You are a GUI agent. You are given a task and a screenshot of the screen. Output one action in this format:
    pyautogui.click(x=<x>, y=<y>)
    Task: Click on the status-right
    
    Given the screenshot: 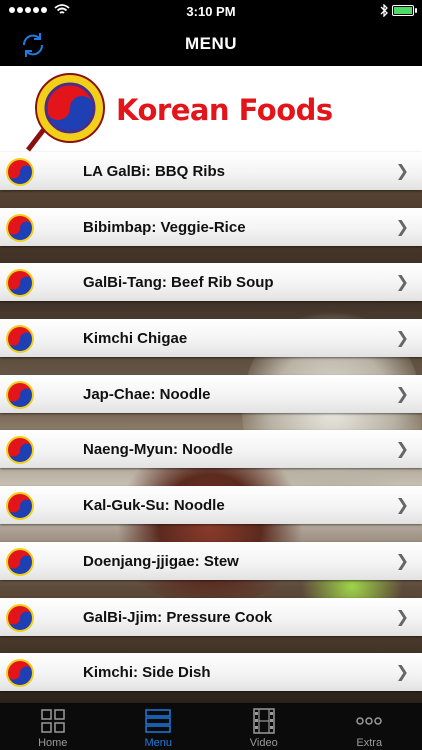 What is the action you would take?
    pyautogui.click(x=398, y=10)
    